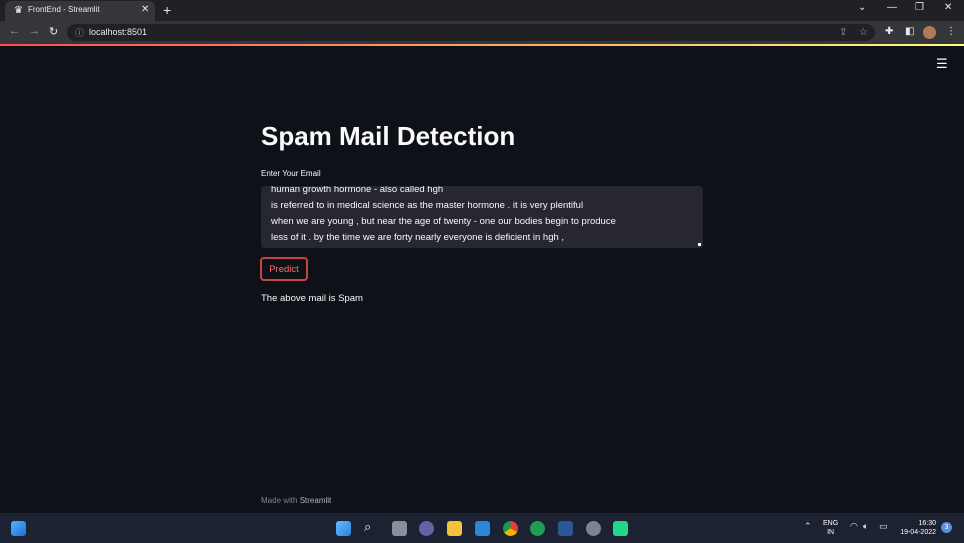 Image resolution: width=964 pixels, height=543 pixels. I want to click on email-input-label: Enter Your Email, so click(291, 173).